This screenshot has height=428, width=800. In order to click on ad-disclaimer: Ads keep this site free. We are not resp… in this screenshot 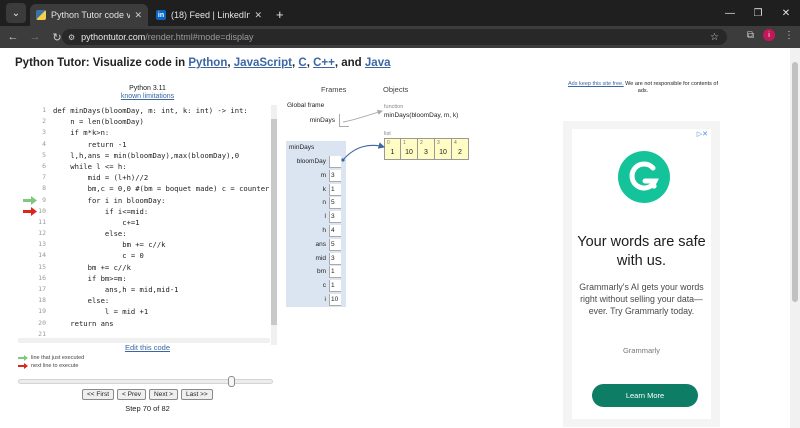, I will do `click(643, 88)`.